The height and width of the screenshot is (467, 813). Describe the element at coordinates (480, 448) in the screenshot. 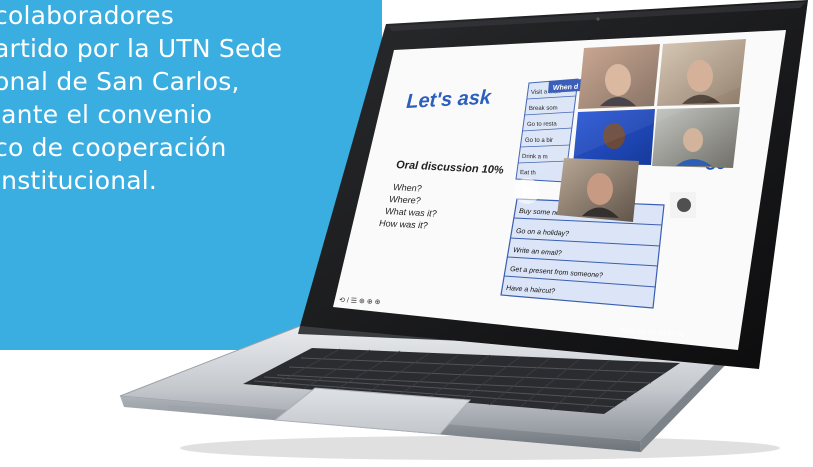

I see `laptop-shadow` at that location.